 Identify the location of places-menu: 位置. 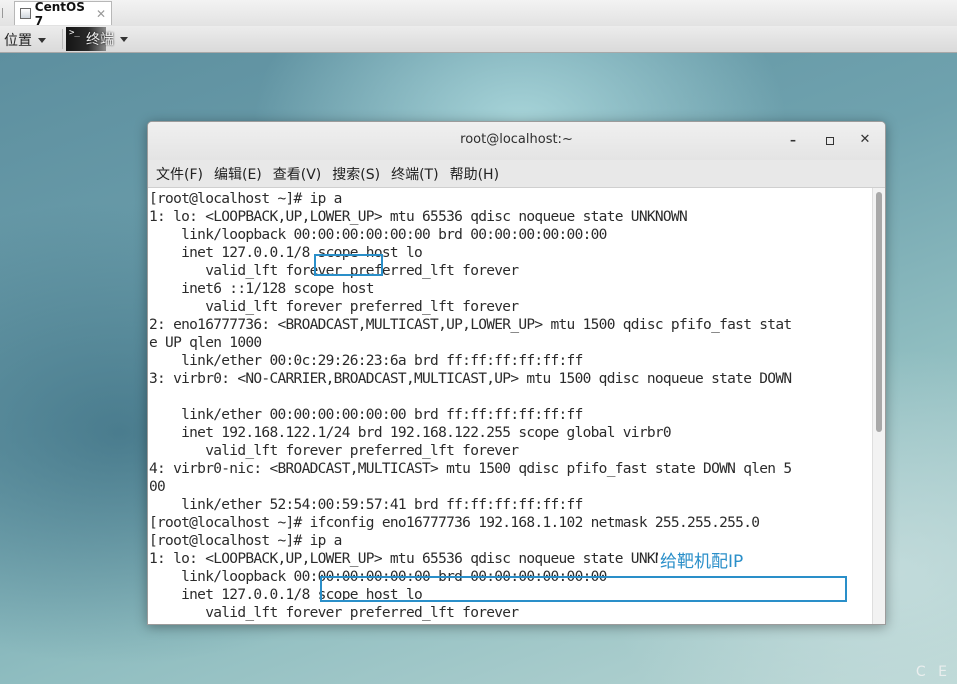
(25, 40).